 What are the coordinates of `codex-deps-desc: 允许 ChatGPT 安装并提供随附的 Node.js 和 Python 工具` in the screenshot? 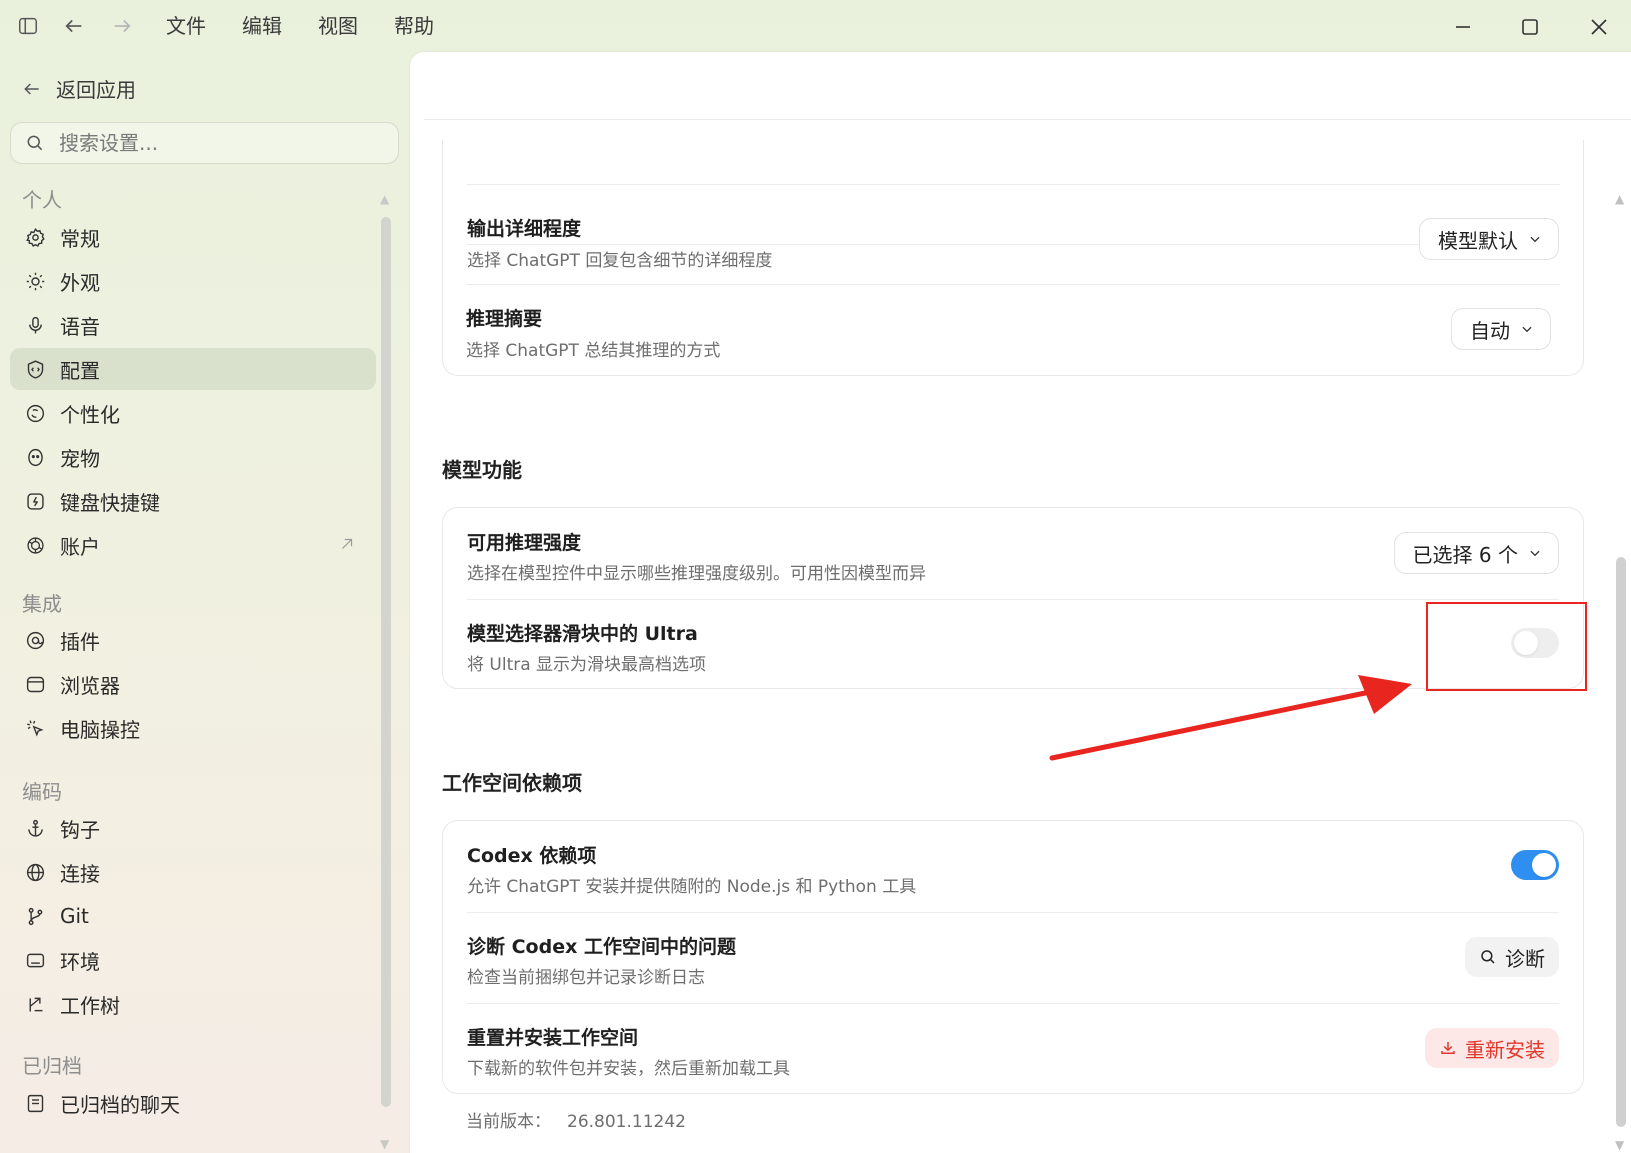 It's located at (692, 887).